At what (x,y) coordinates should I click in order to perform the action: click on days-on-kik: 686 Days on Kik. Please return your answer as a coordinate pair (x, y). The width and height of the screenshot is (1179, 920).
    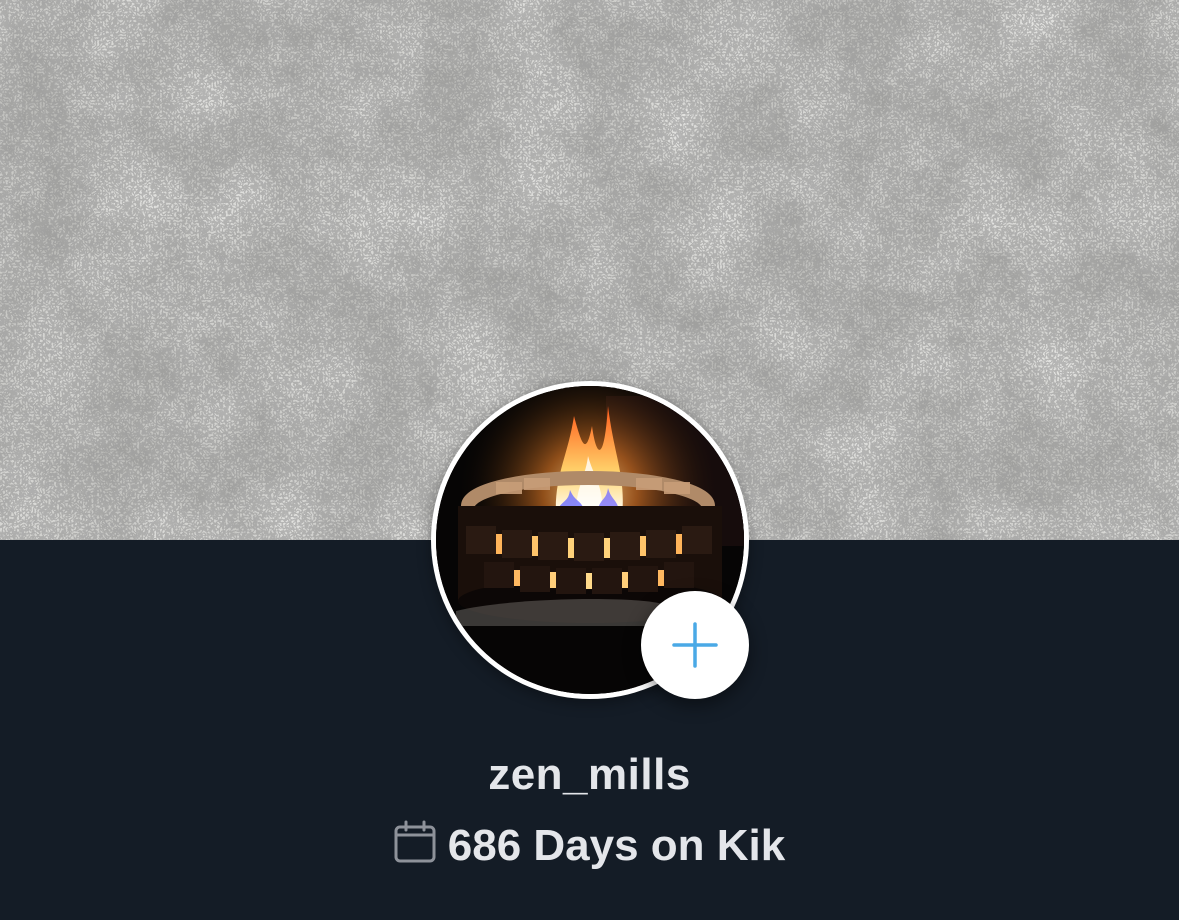
    Looking at the image, I should click on (589, 845).